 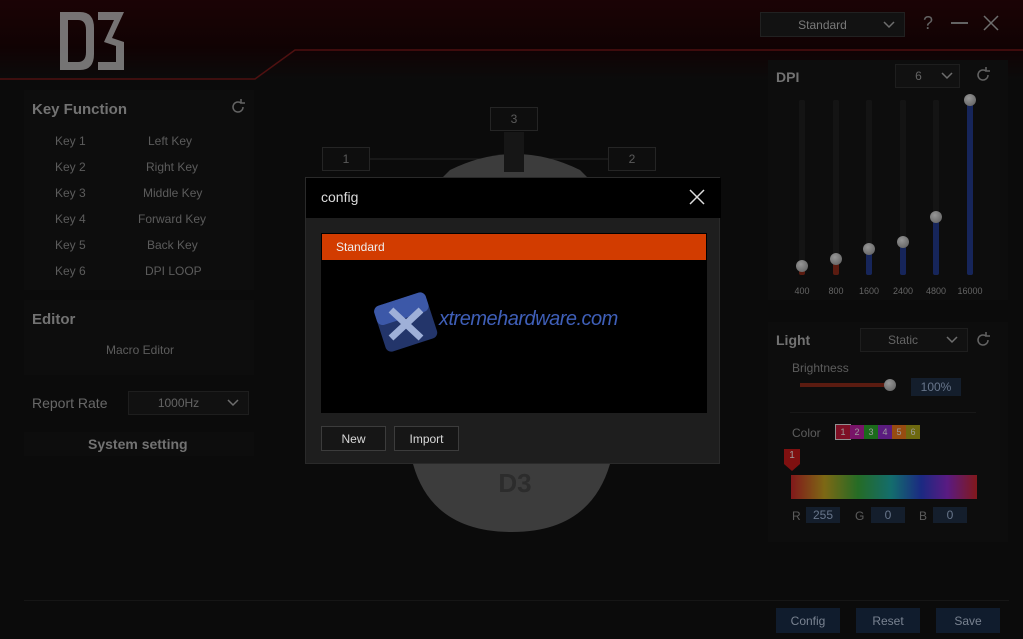 I want to click on import-config-button: Import, so click(x=426, y=438).